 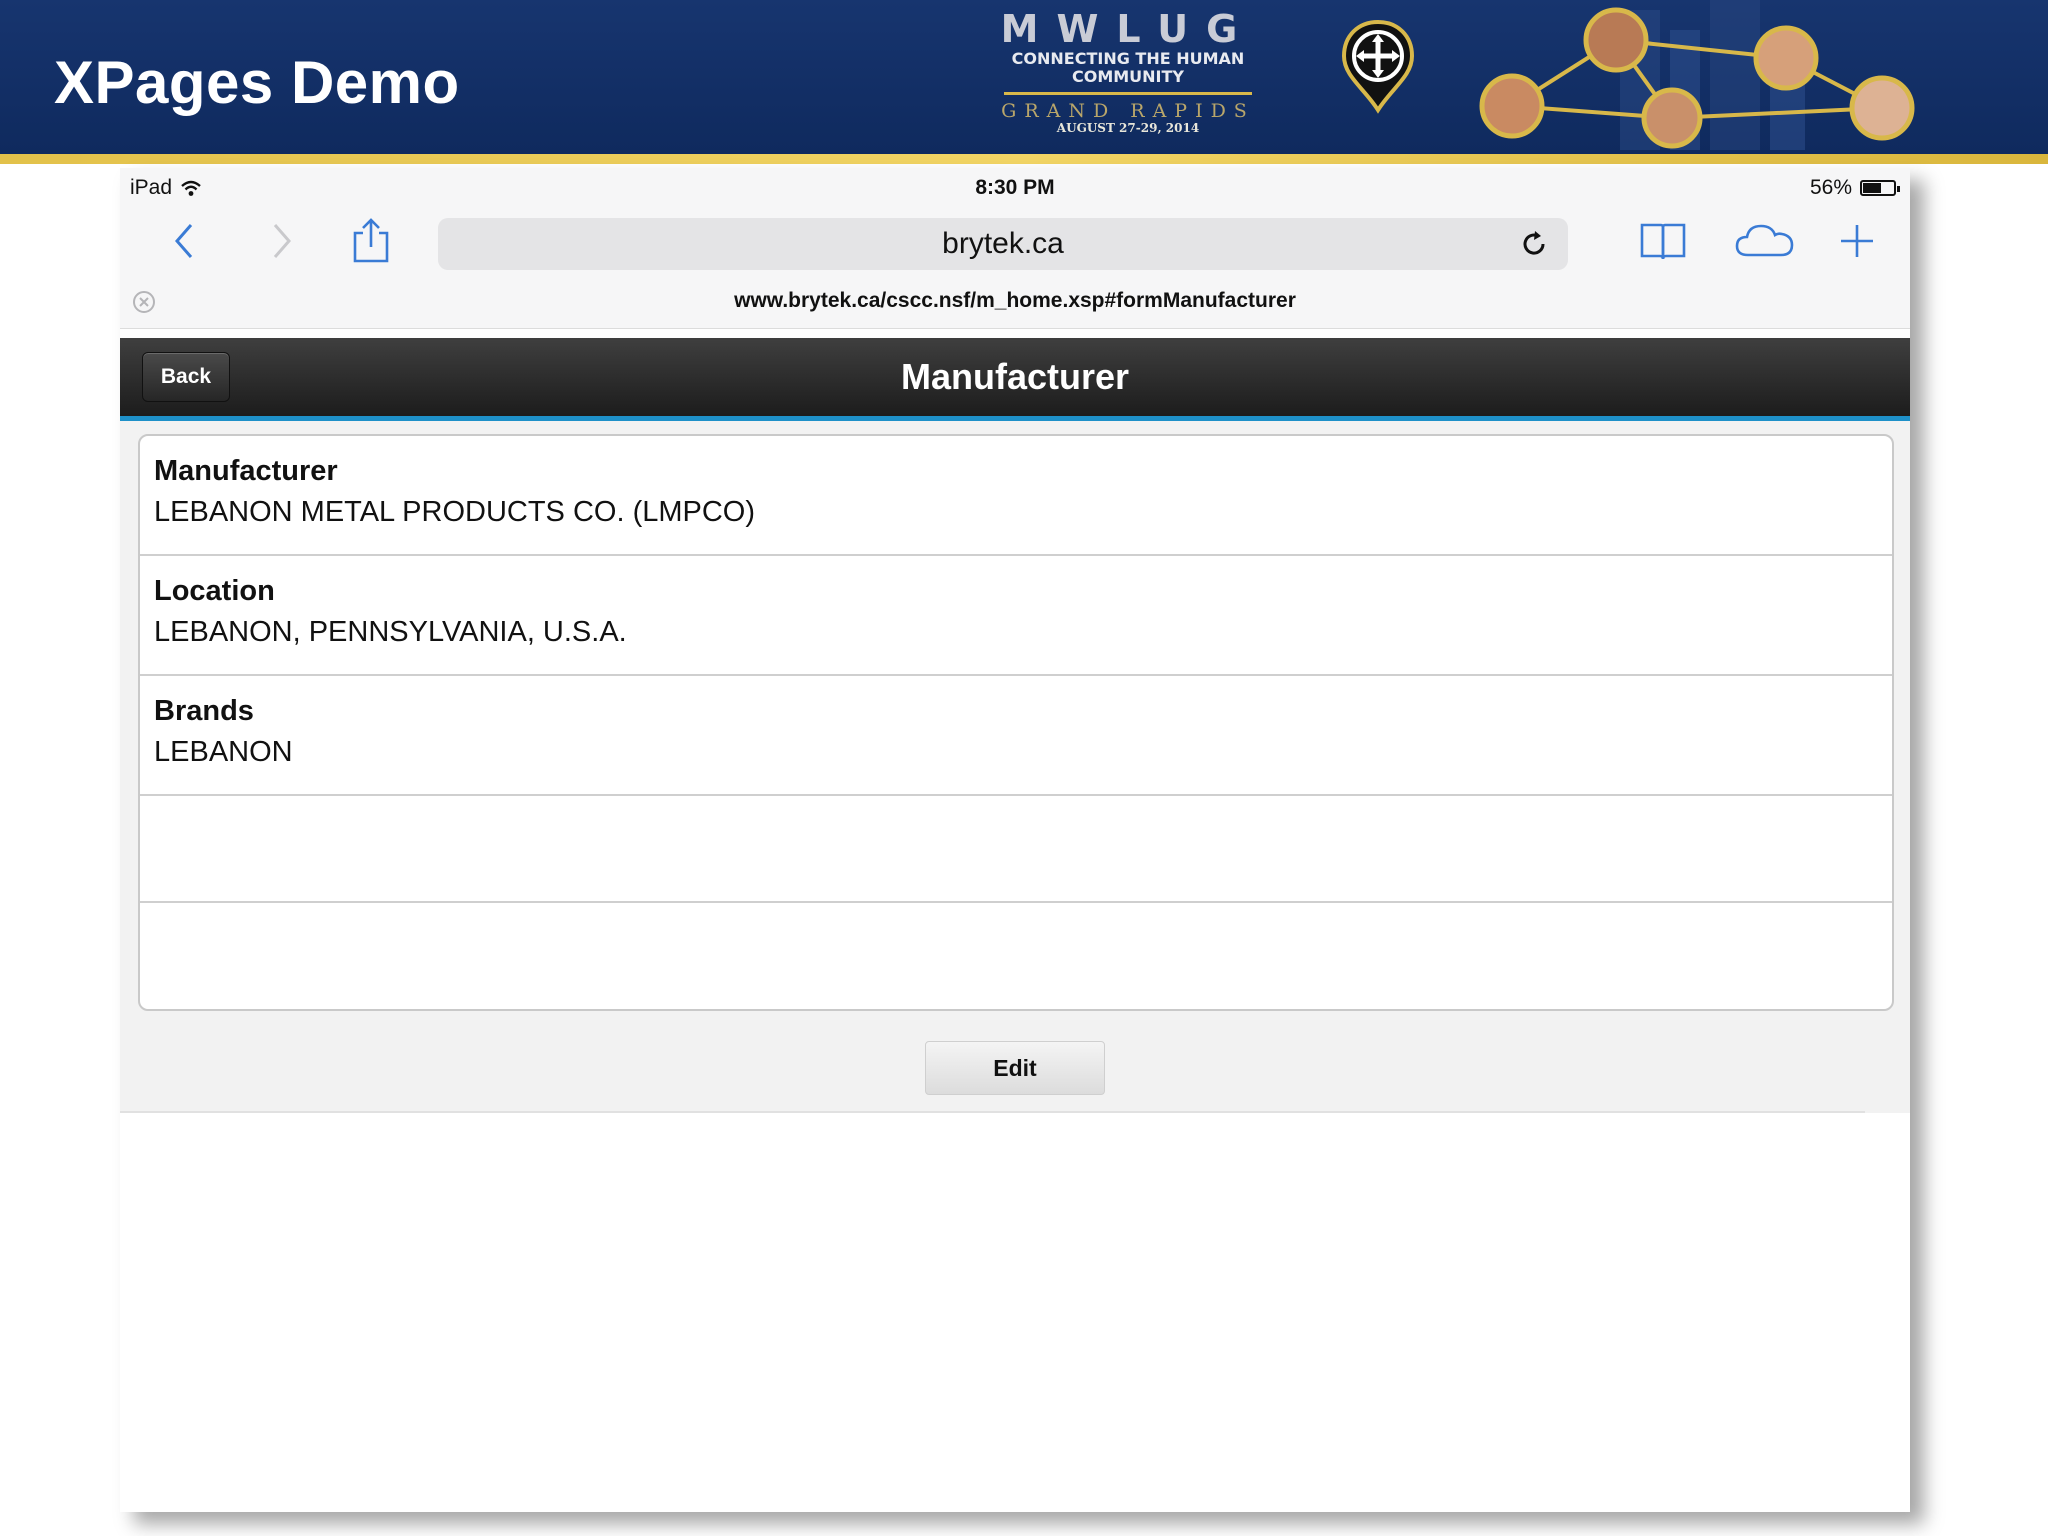 What do you see at coordinates (214, 591) in the screenshot?
I see `field-label: Location` at bounding box center [214, 591].